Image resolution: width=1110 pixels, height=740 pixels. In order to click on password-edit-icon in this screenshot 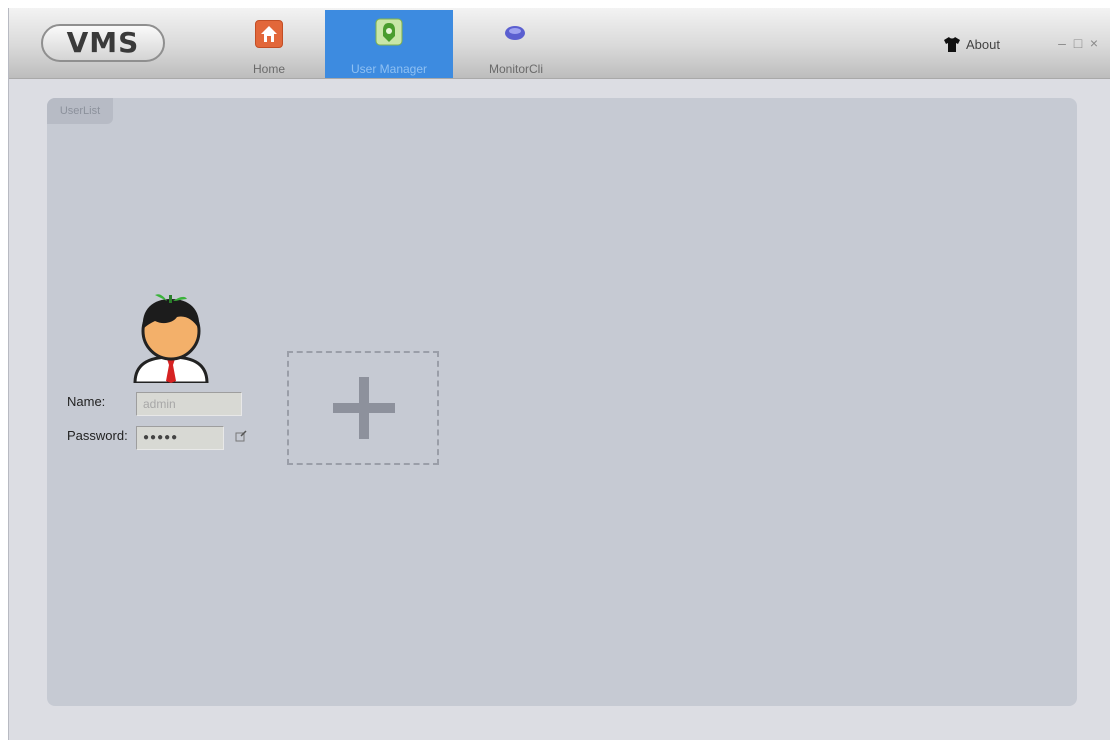, I will do `click(241, 435)`.